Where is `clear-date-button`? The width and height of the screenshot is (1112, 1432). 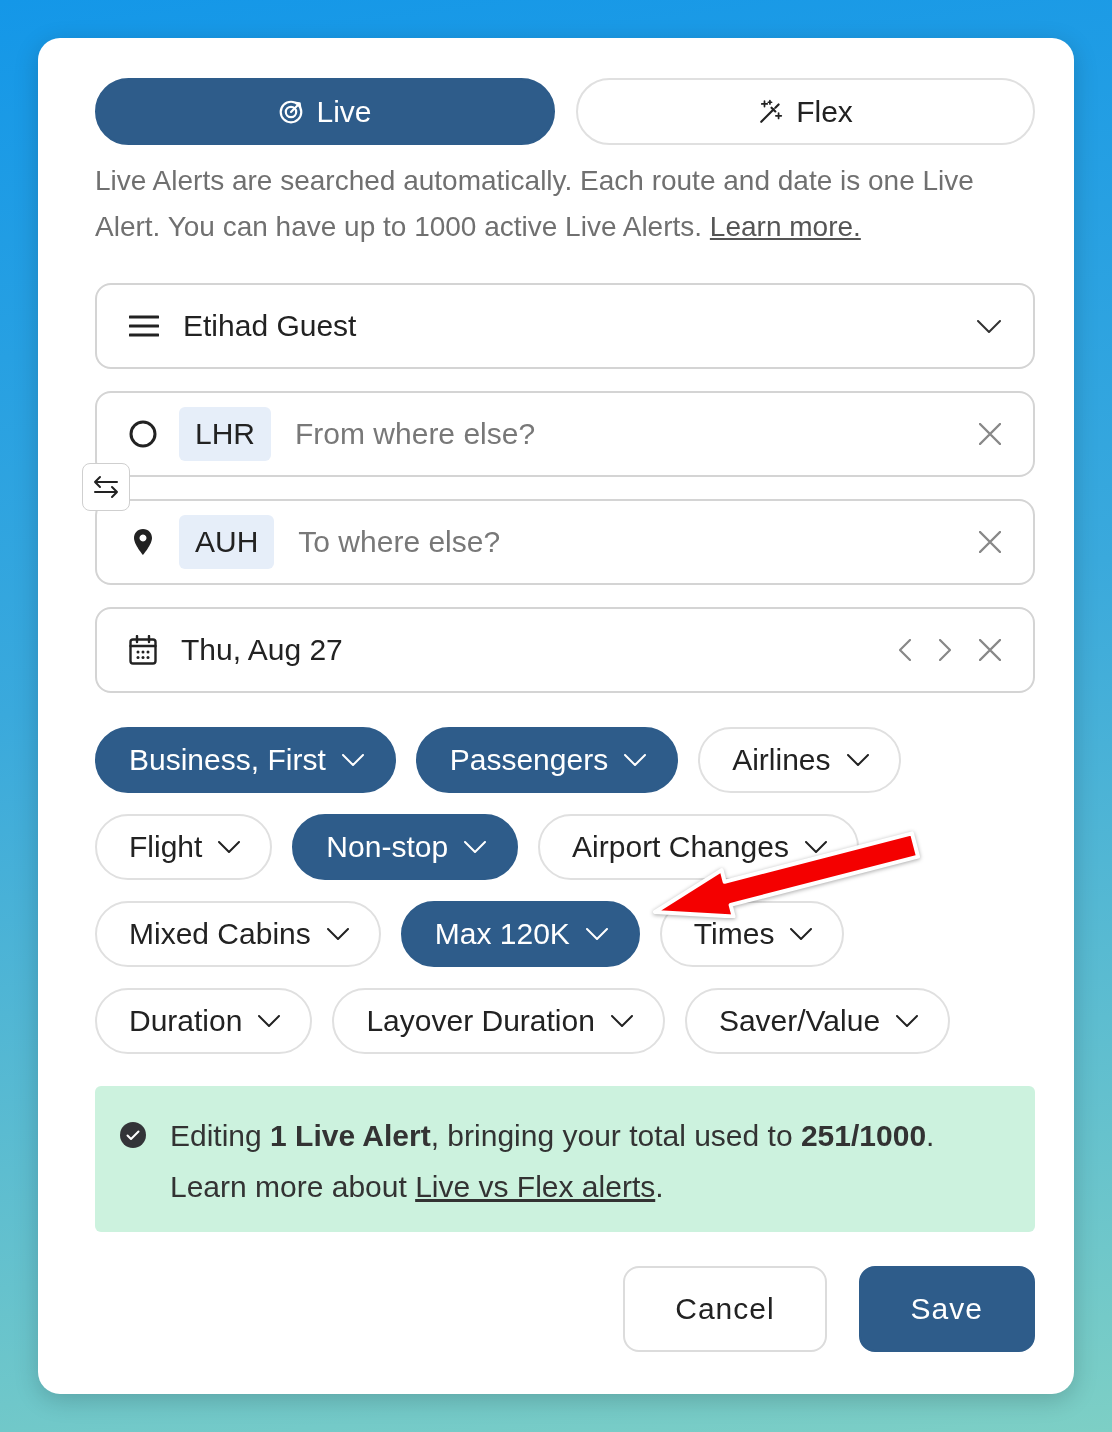
clear-date-button is located at coordinates (990, 650).